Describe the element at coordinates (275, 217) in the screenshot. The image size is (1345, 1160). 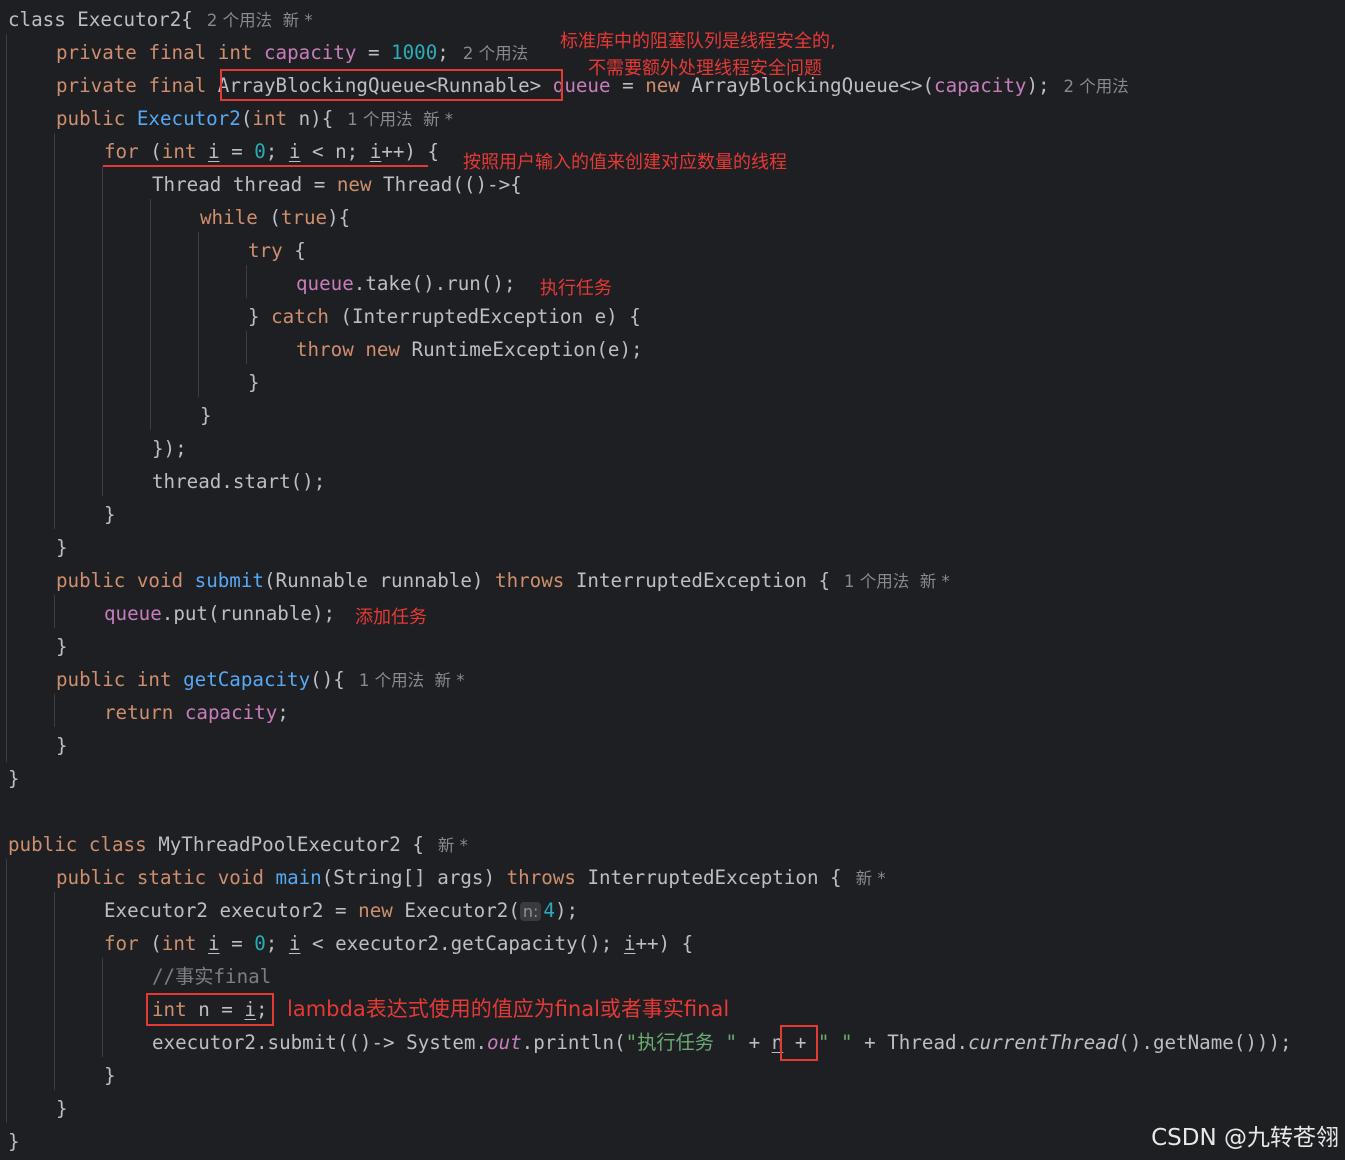
I see `code-line-7: while (true){` at that location.